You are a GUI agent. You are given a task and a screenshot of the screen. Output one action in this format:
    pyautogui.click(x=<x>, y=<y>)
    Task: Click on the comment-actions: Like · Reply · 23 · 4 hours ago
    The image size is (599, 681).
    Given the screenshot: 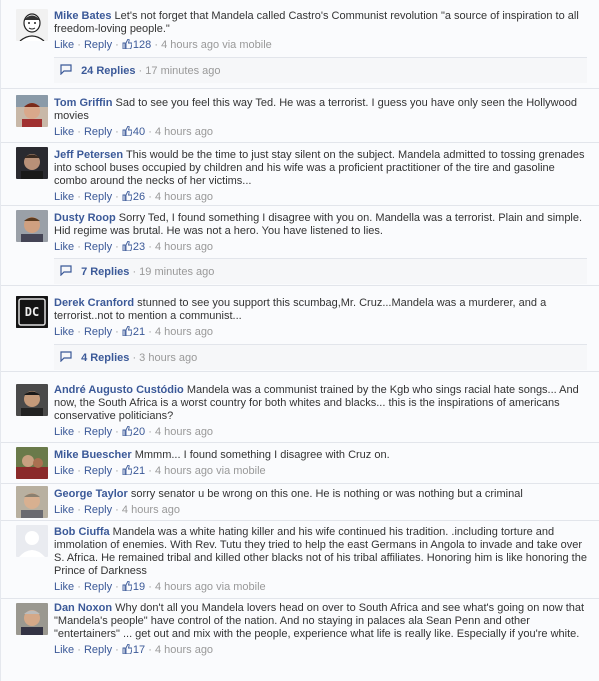 What is the action you would take?
    pyautogui.click(x=134, y=247)
    